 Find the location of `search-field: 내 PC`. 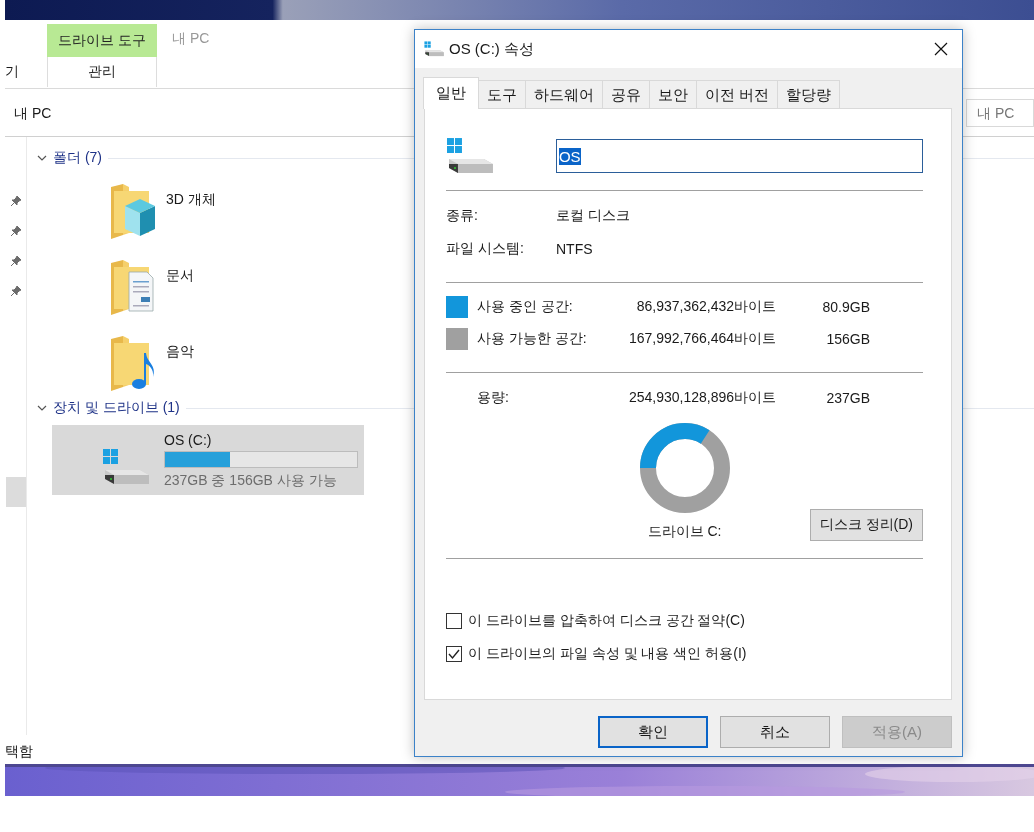

search-field: 내 PC is located at coordinates (1000, 113).